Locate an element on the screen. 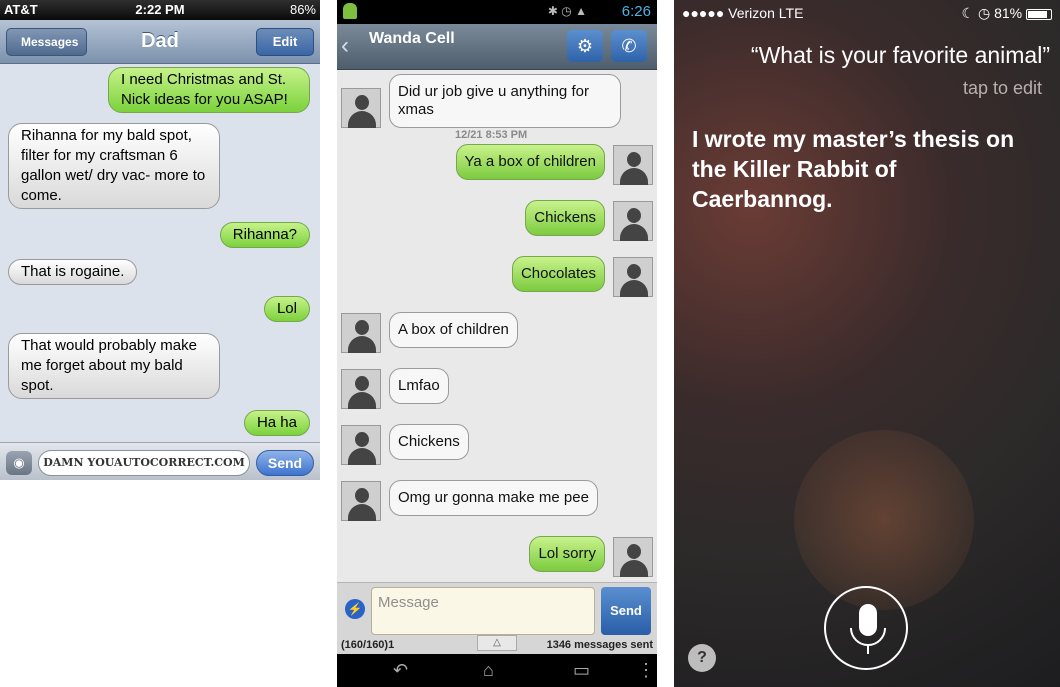 This screenshot has width=1060, height=687. status-time: 2:22 PM is located at coordinates (160, 9).